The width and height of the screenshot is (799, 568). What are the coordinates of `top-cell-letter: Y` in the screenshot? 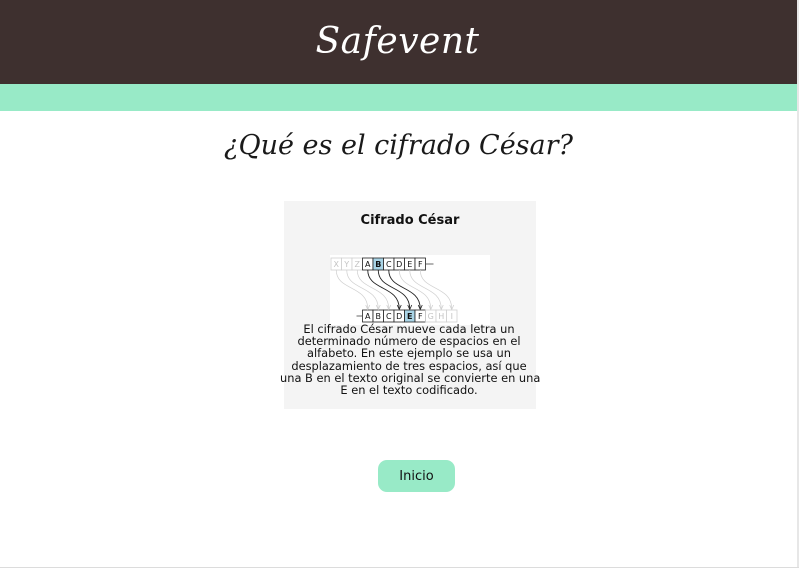 It's located at (346, 264).